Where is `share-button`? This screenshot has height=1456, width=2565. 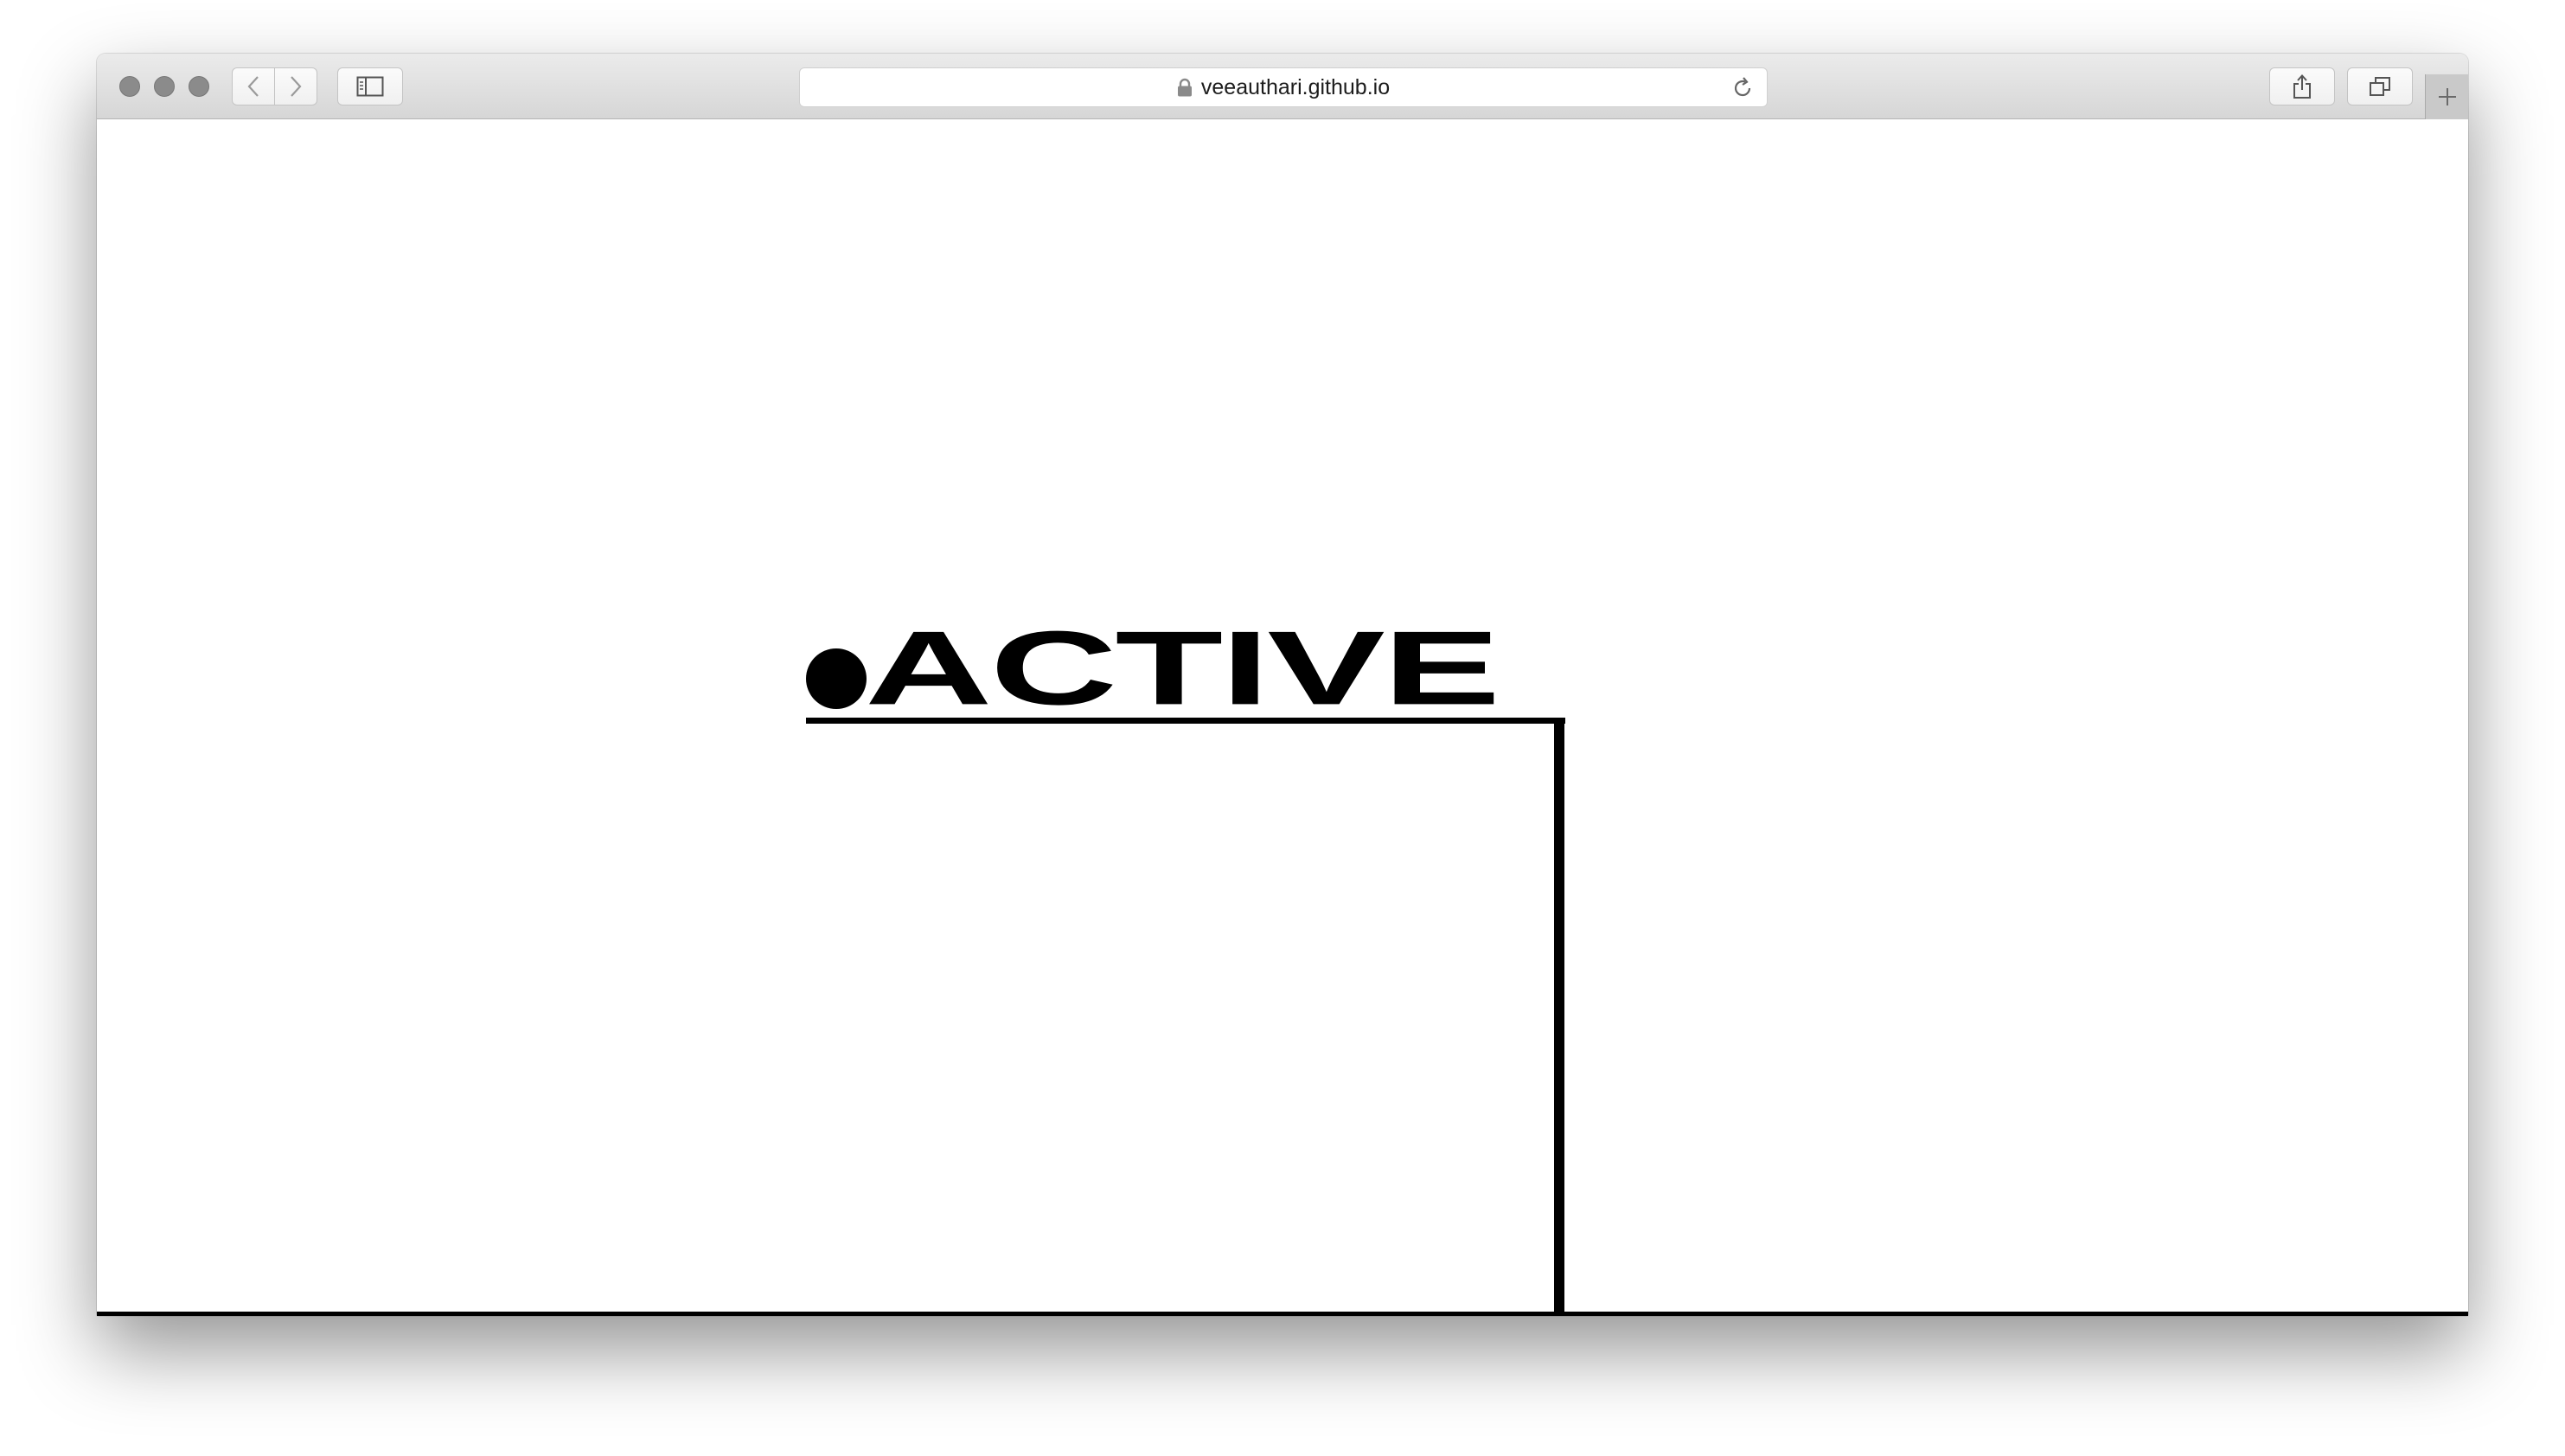
share-button is located at coordinates (2302, 86).